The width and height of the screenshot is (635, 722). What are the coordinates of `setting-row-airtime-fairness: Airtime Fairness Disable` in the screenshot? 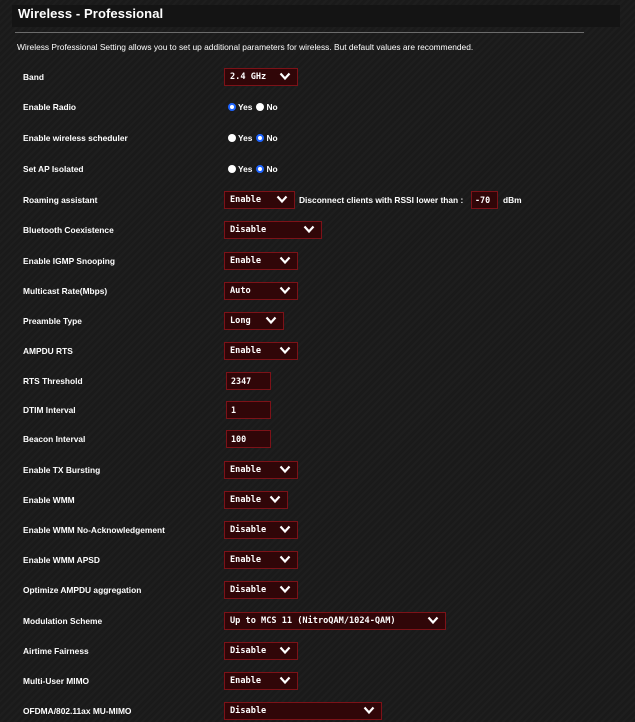 It's located at (317, 651).